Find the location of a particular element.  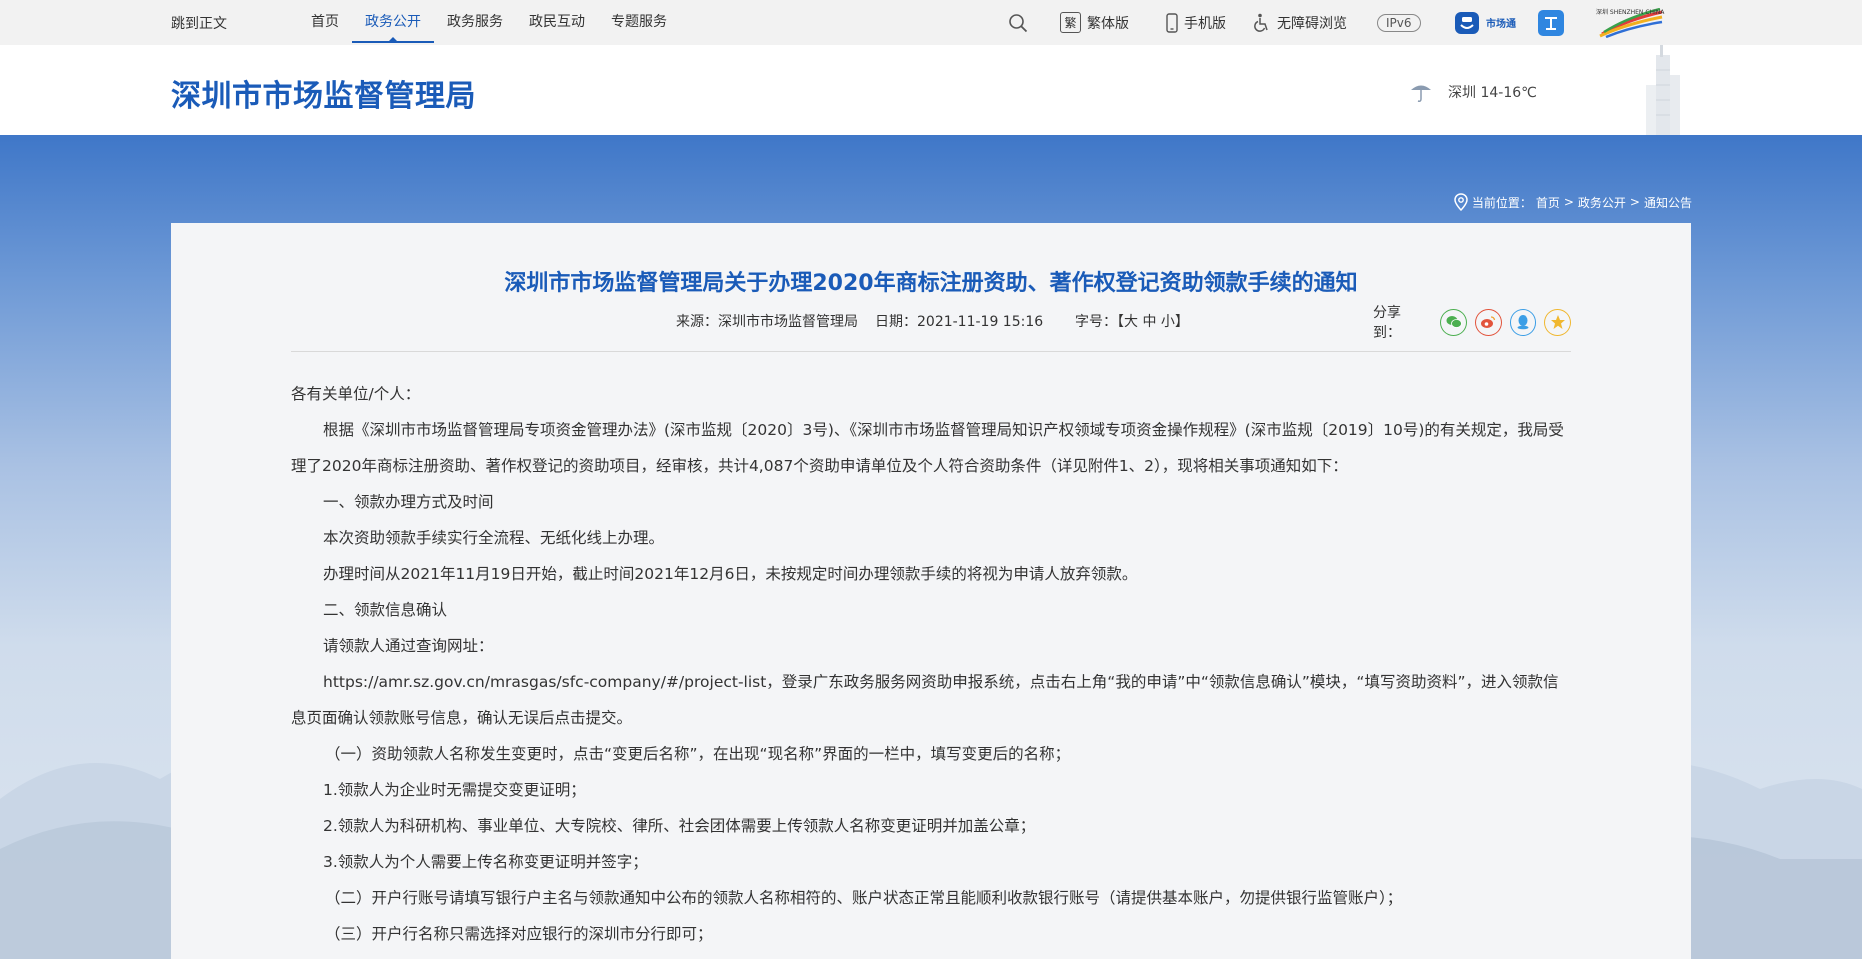

qq-icon is located at coordinates (1523, 322).